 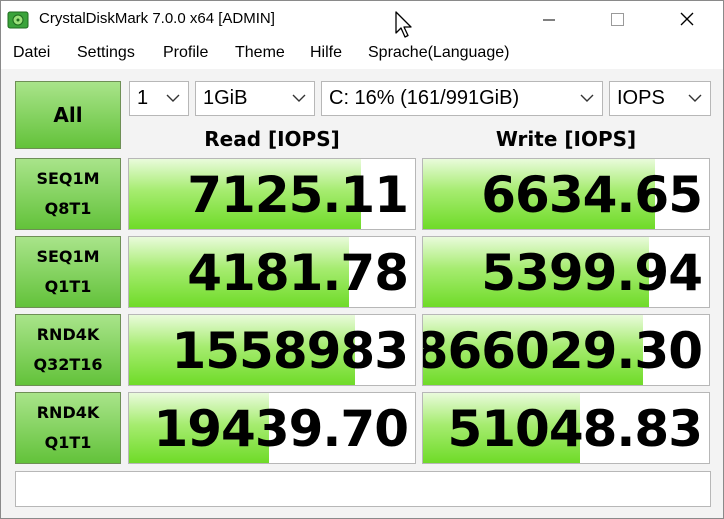 I want to click on write-result-rnd4k-q32t16: 866029.30, so click(x=566, y=350).